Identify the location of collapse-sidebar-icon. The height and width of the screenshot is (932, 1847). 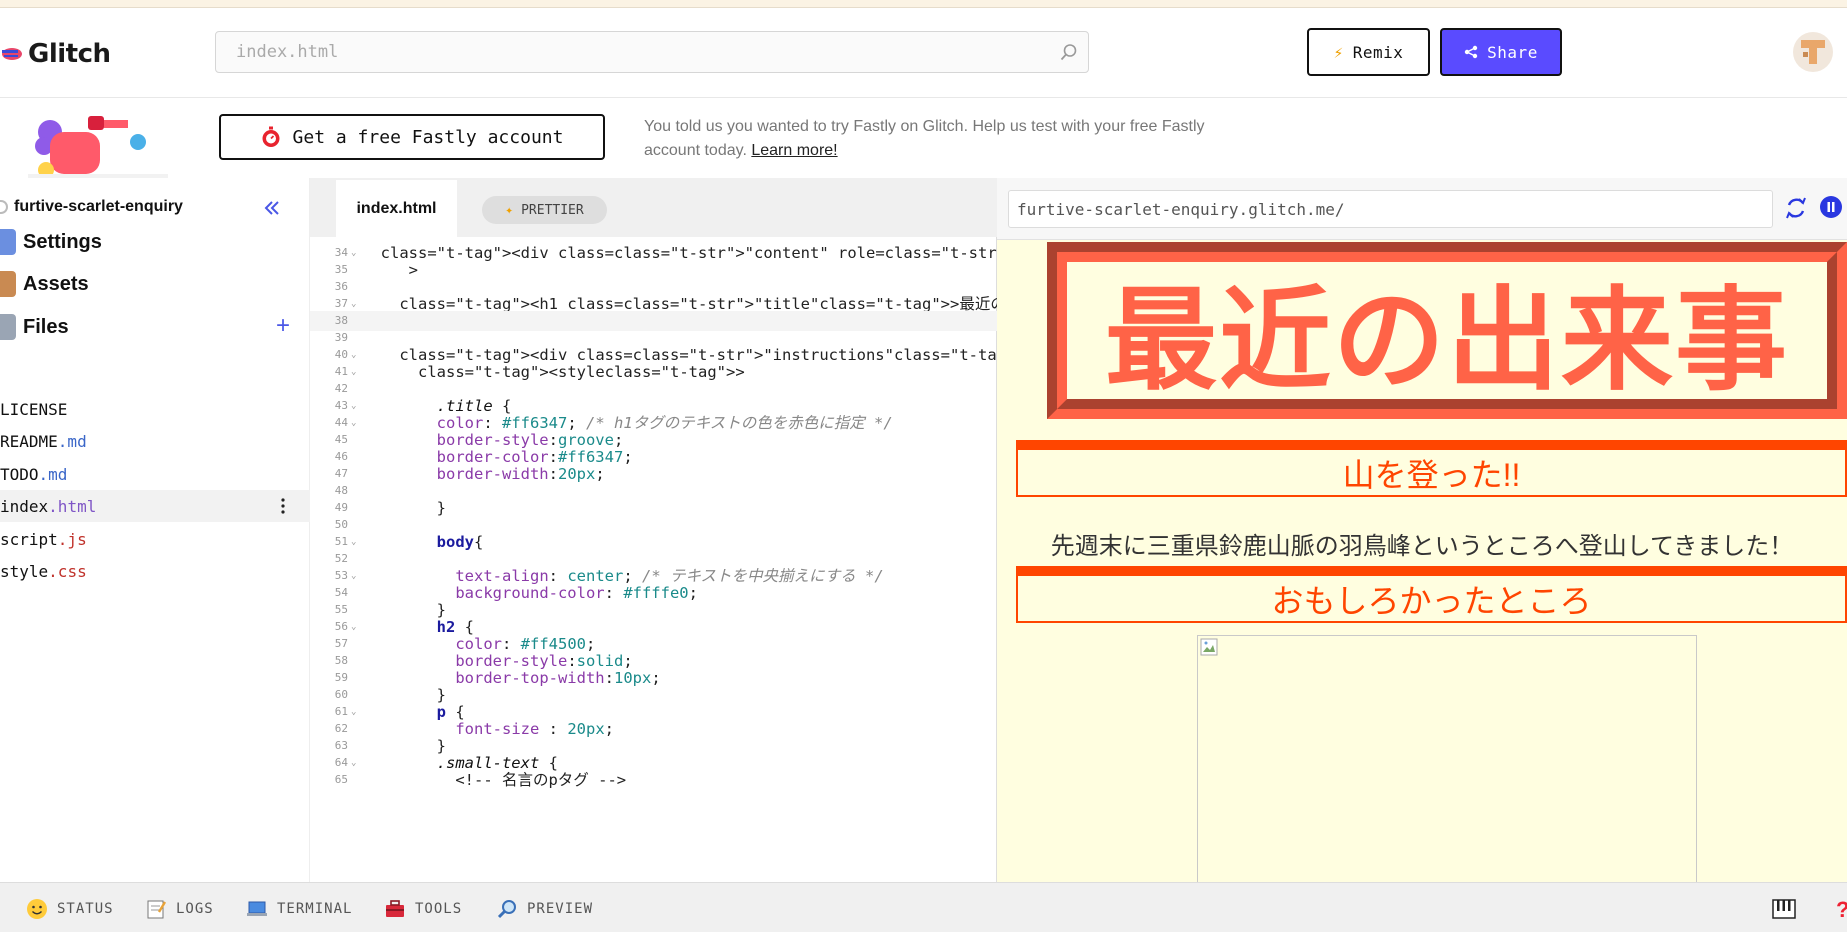
(272, 208).